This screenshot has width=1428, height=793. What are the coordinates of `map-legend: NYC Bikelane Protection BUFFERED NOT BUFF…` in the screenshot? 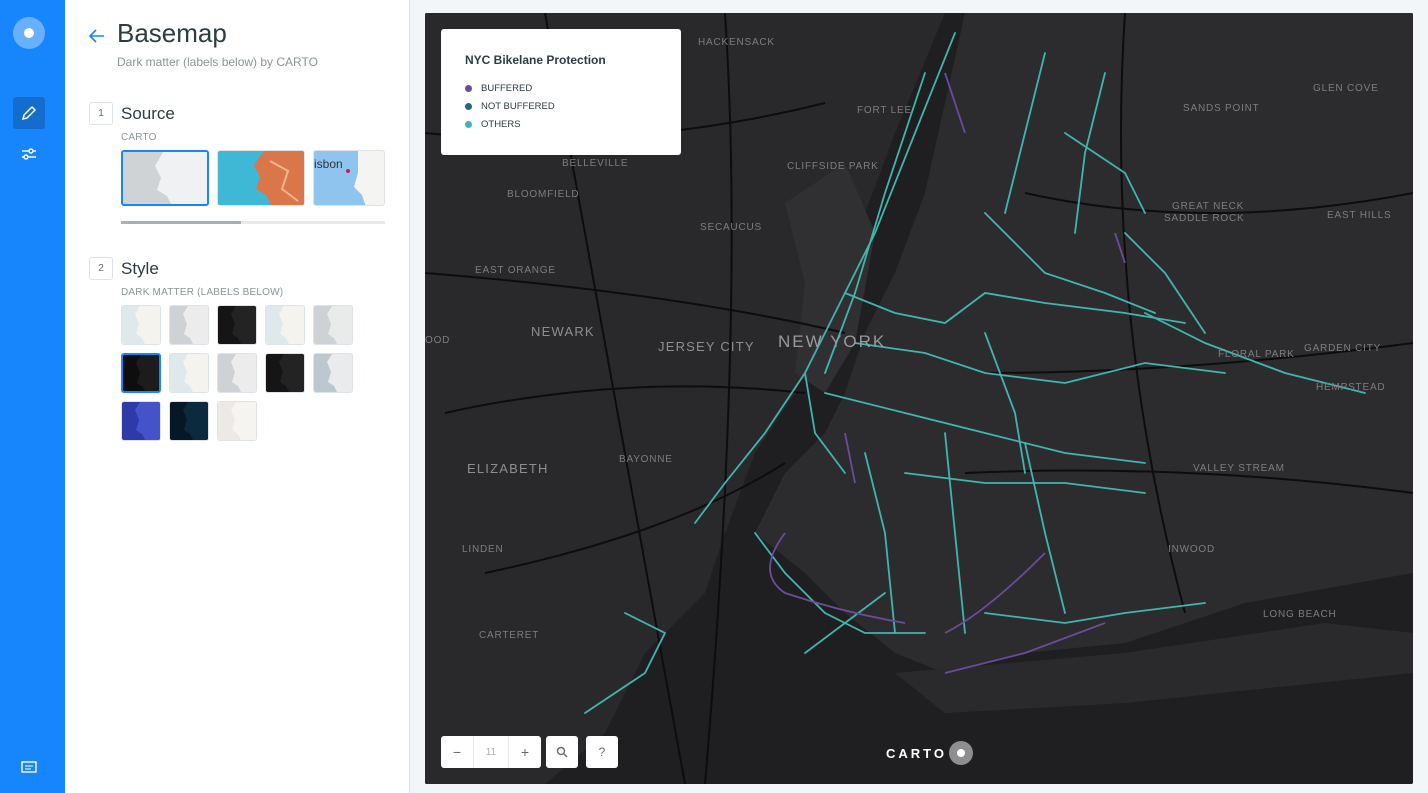 It's located at (561, 92).